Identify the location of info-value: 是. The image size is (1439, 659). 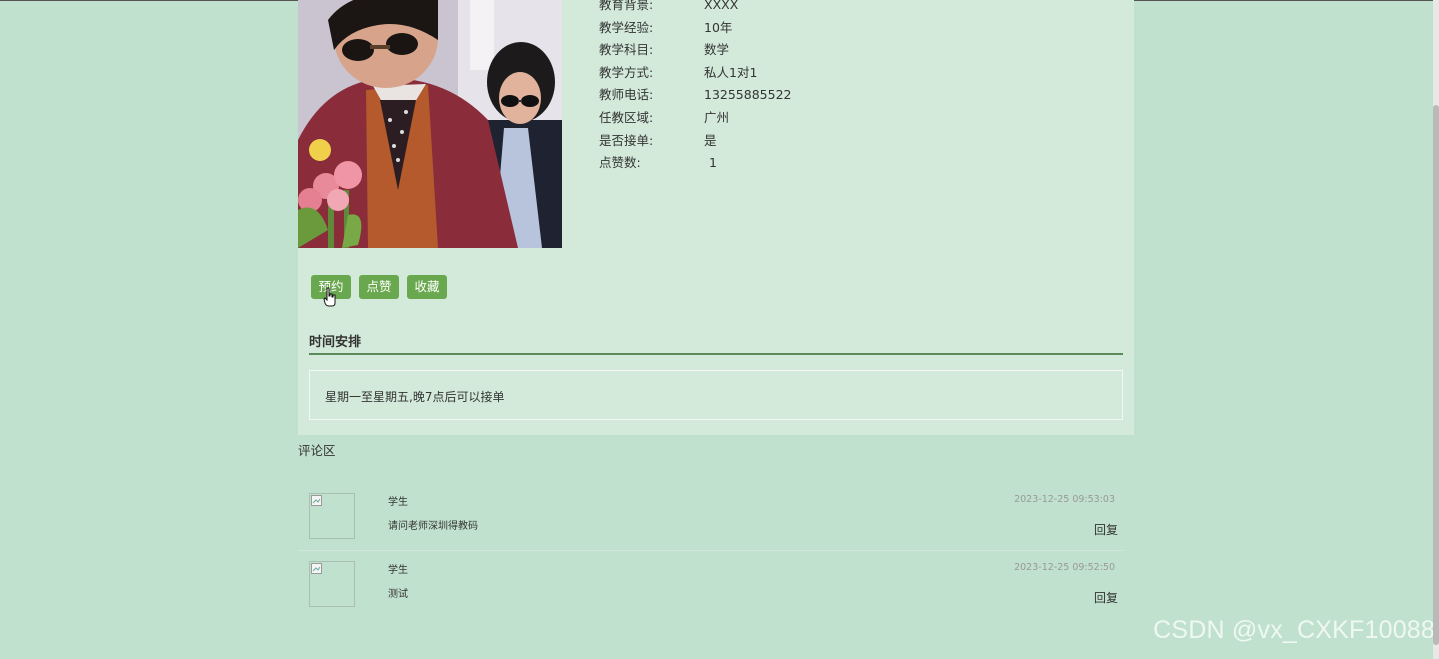
(710, 140).